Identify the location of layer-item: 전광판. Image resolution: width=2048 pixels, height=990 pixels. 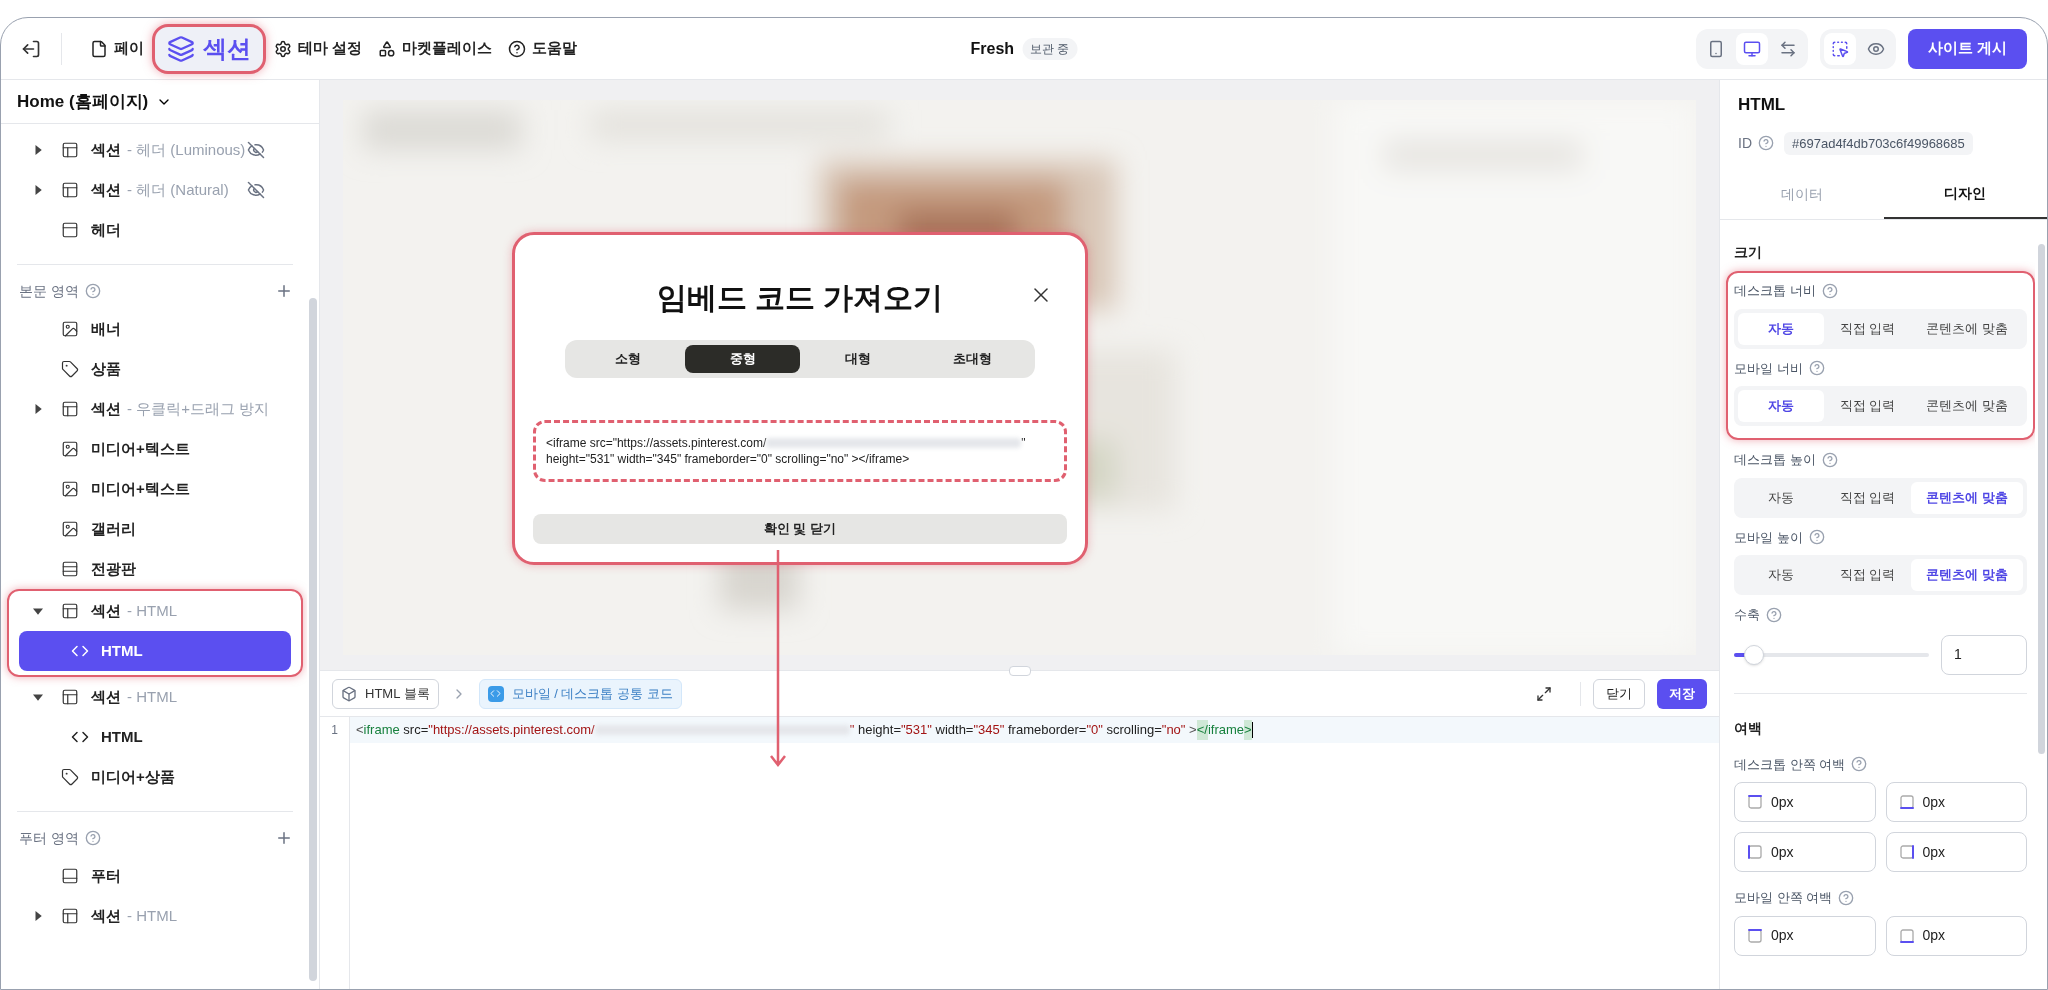
(155, 569).